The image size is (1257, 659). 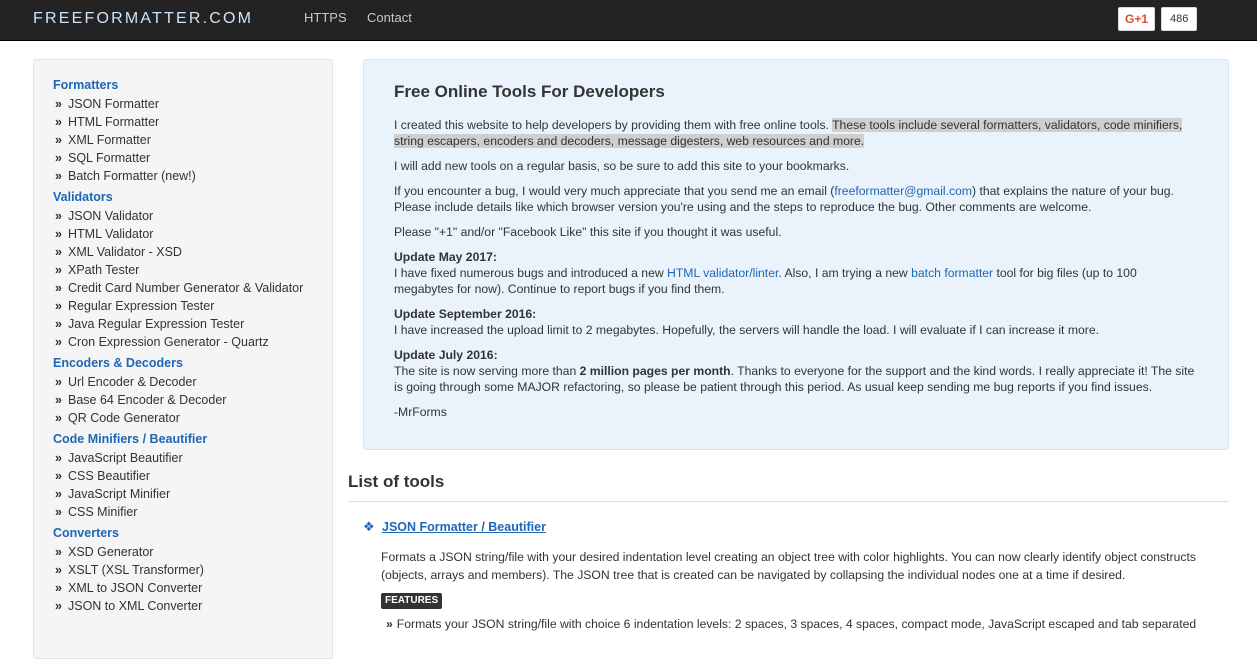 What do you see at coordinates (104, 270) in the screenshot?
I see `sidebar-item-label: XPath Tester` at bounding box center [104, 270].